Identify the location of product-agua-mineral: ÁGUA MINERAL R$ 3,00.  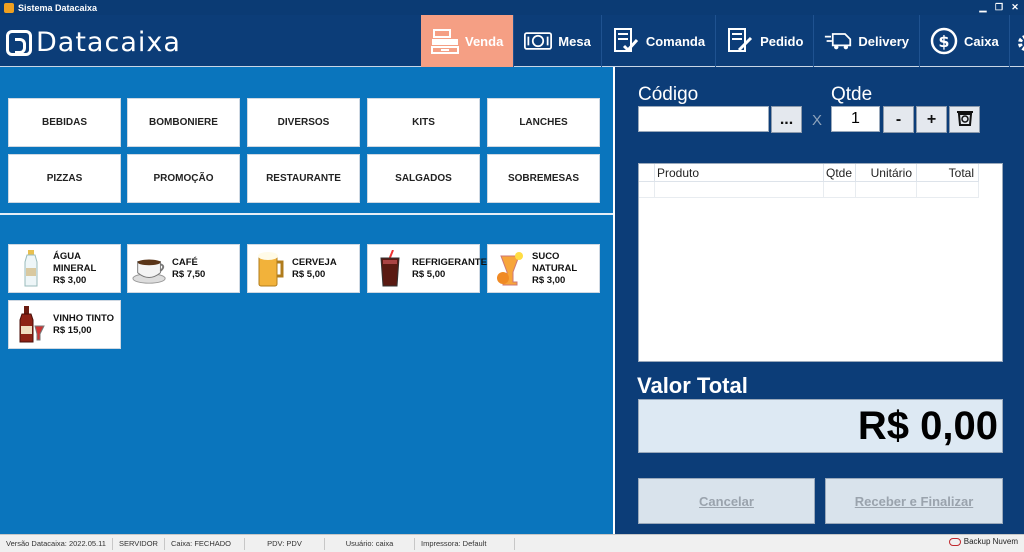
(64, 268).